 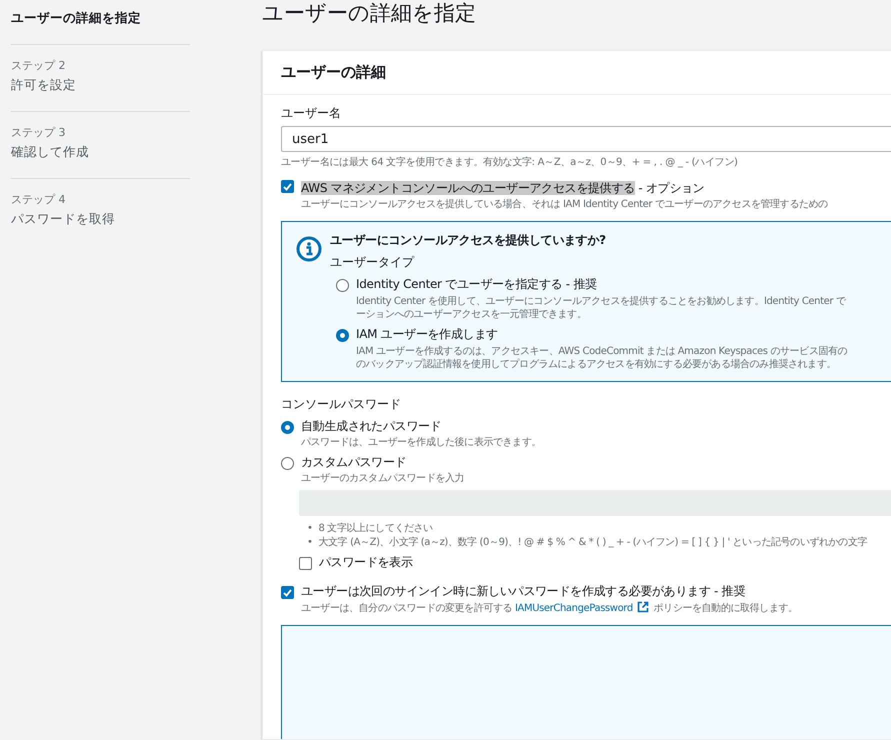 What do you see at coordinates (472, 314) in the screenshot?
I see `radio-description: ーションへのユーザーアクセスを一元管理できます。` at bounding box center [472, 314].